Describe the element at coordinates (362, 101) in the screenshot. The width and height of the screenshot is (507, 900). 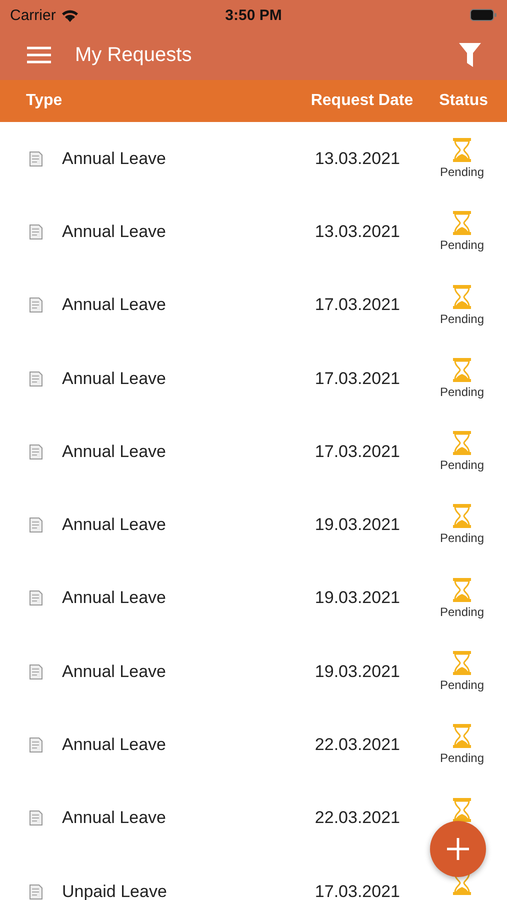
I see `column-header: Request Date` at that location.